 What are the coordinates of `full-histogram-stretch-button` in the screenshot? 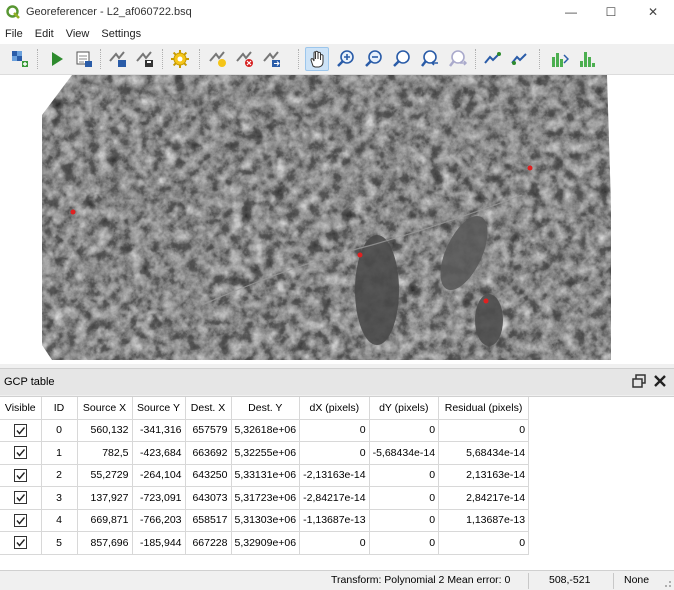 It's located at (559, 59).